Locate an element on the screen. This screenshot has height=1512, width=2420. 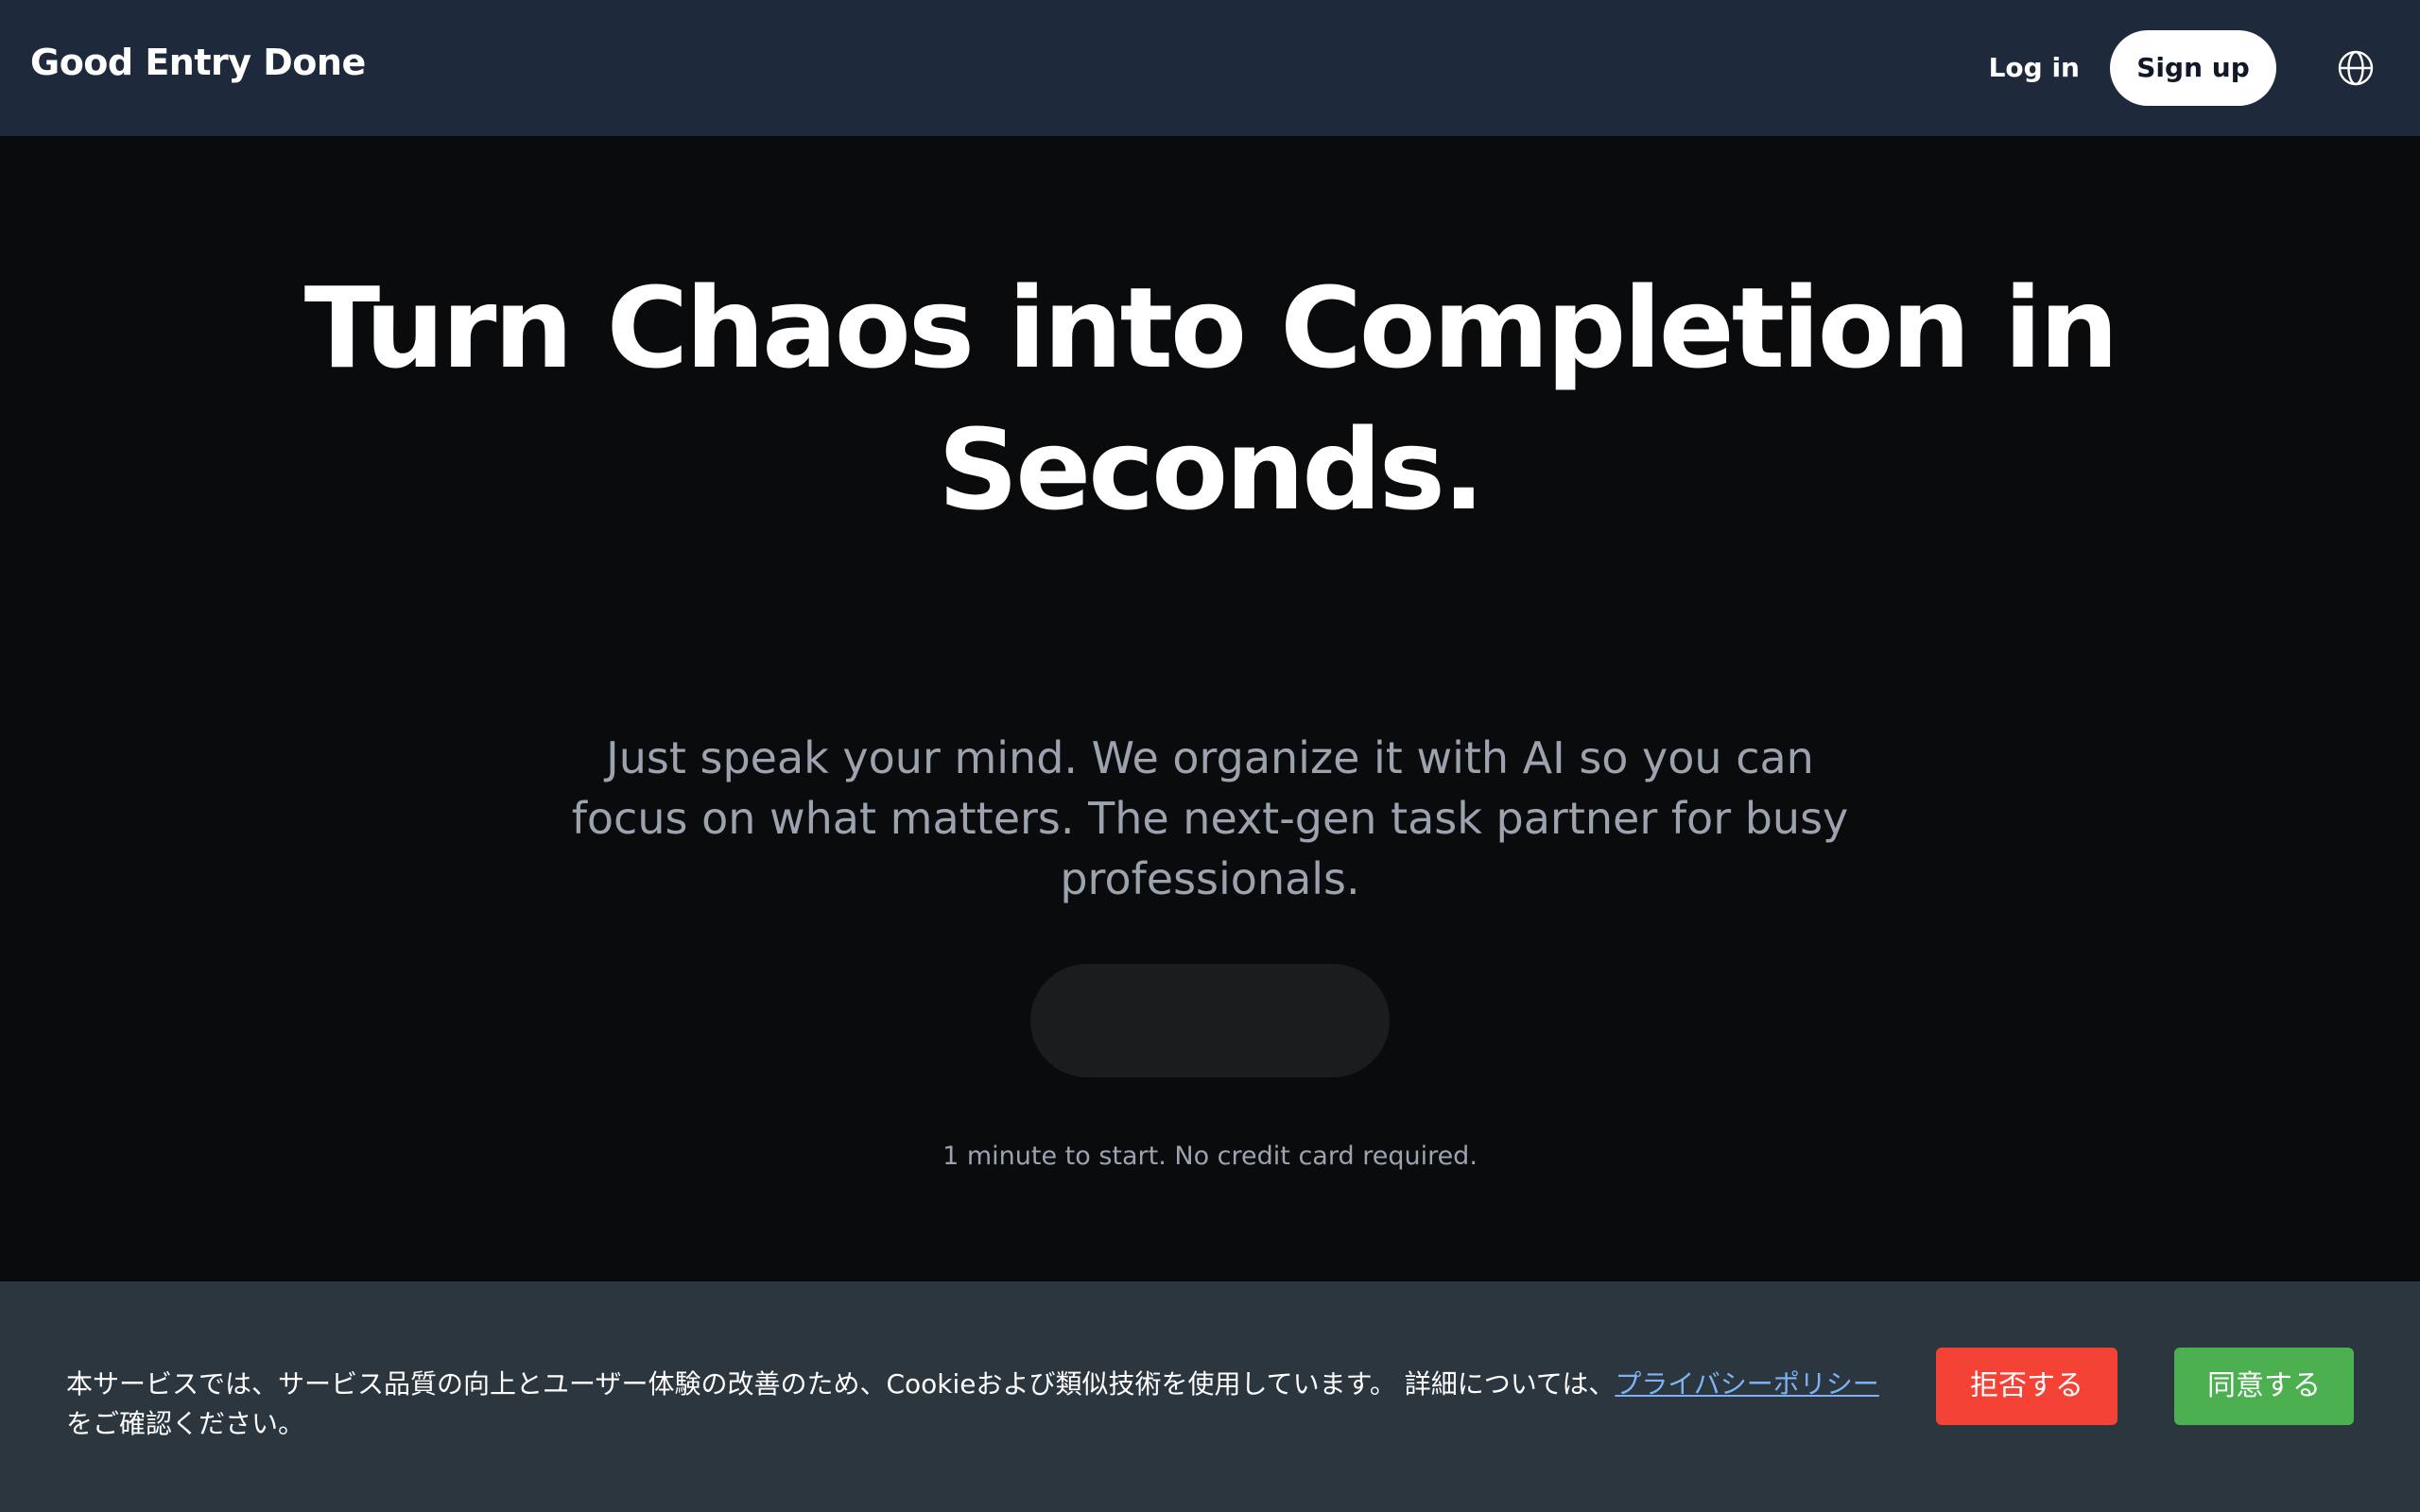
get-started-button is located at coordinates (1210, 1020).